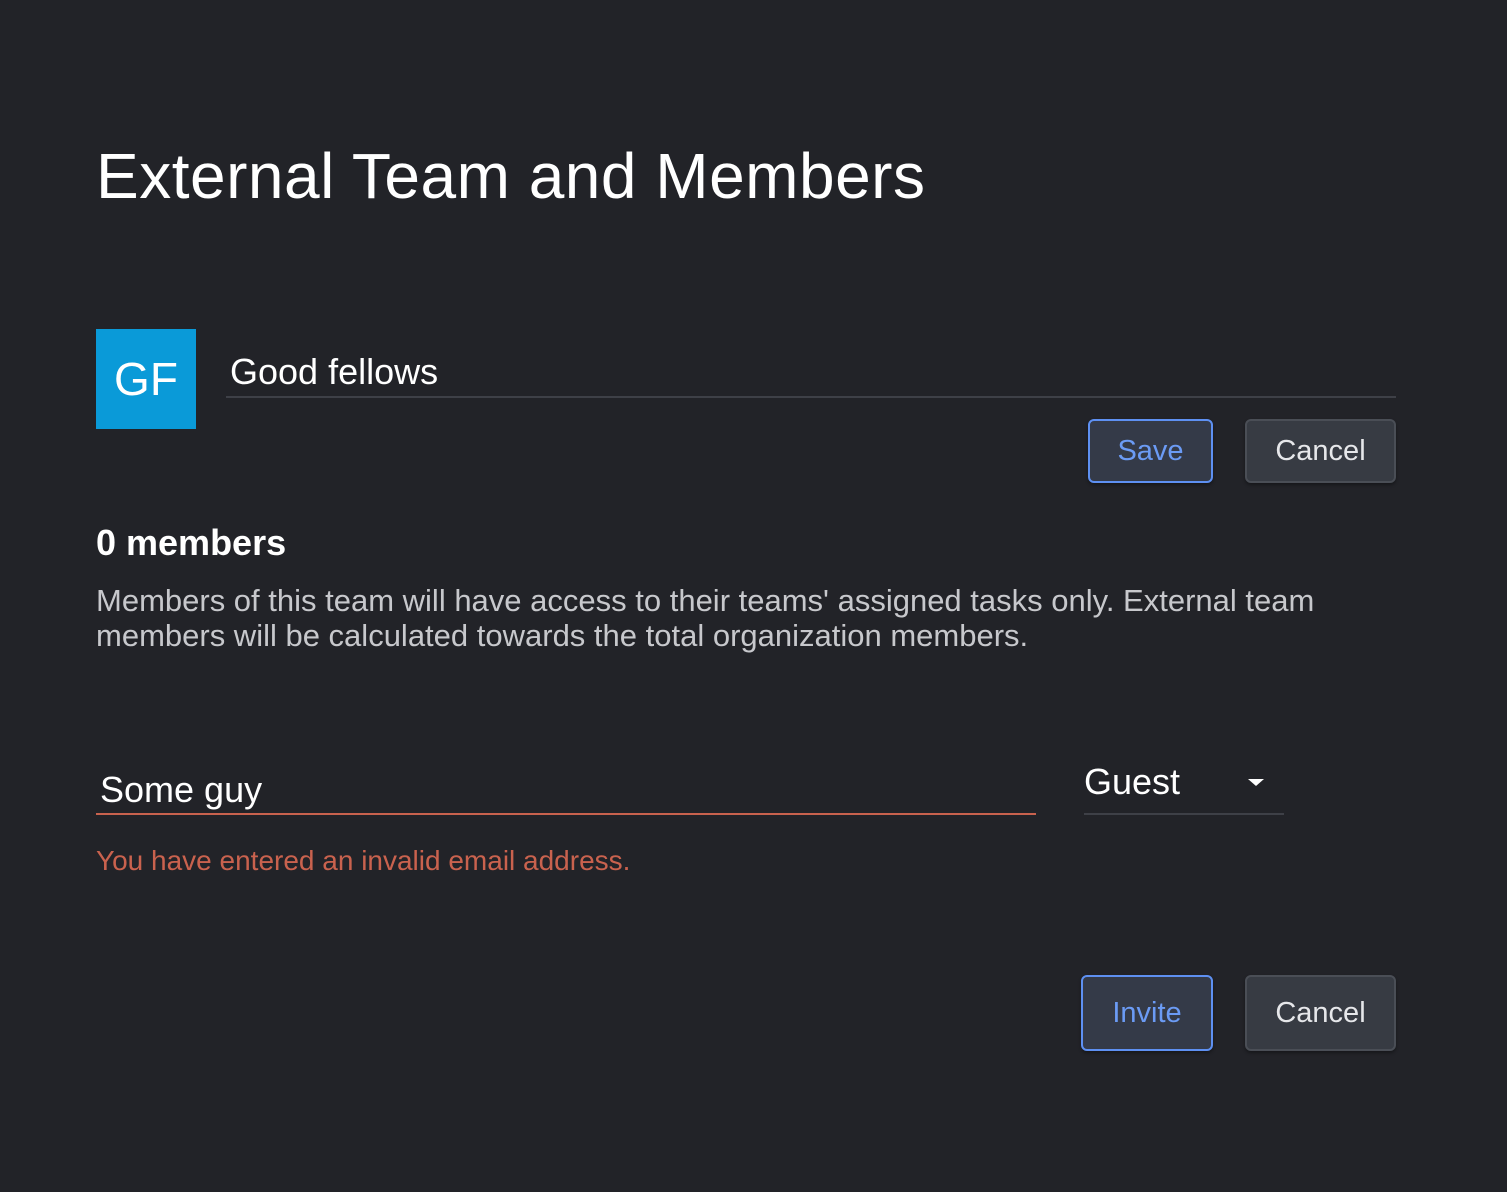 The width and height of the screenshot is (1507, 1192). What do you see at coordinates (511, 176) in the screenshot?
I see `page-title: External Team and Members` at bounding box center [511, 176].